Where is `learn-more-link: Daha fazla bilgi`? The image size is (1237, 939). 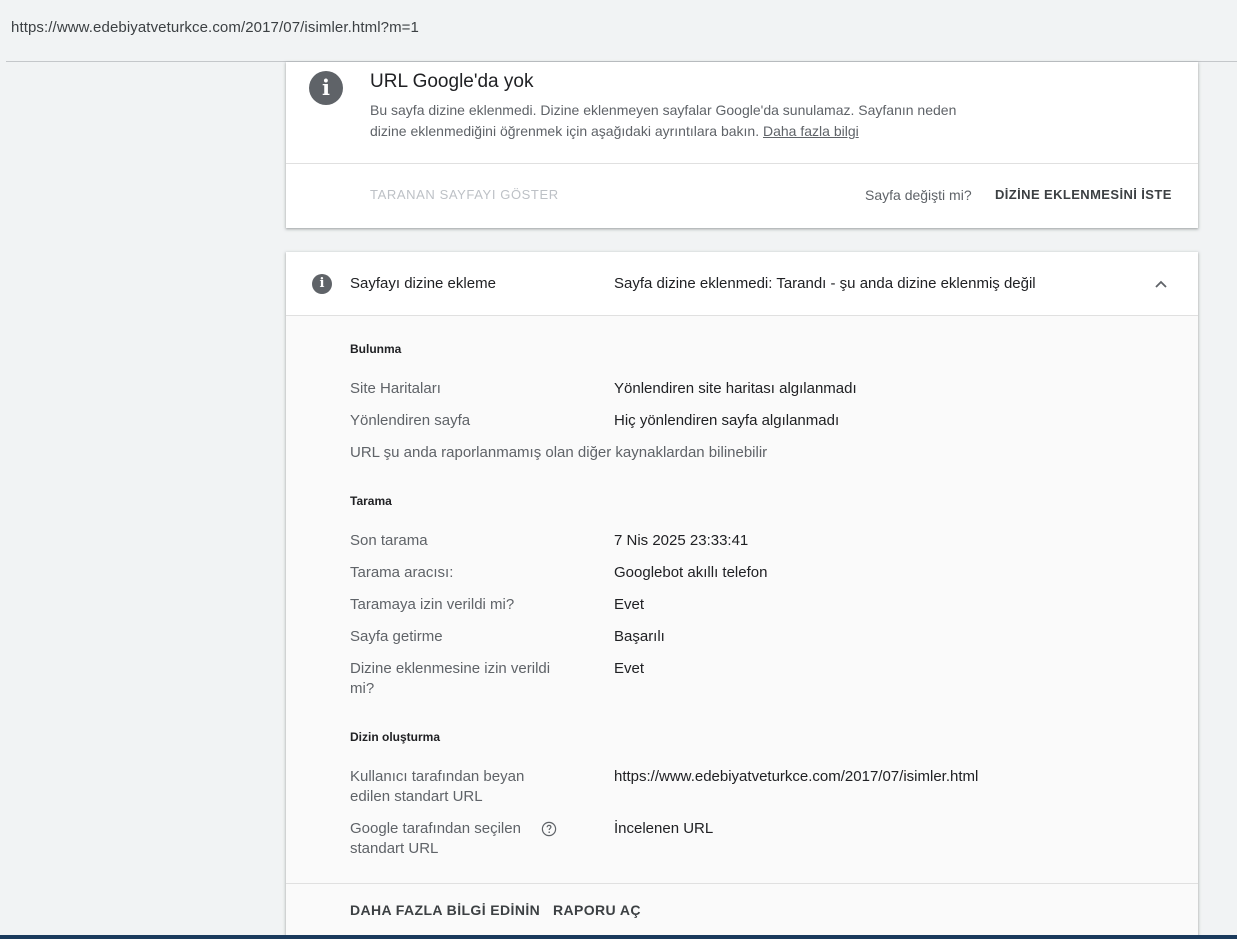 learn-more-link: Daha fazla bilgi is located at coordinates (811, 131).